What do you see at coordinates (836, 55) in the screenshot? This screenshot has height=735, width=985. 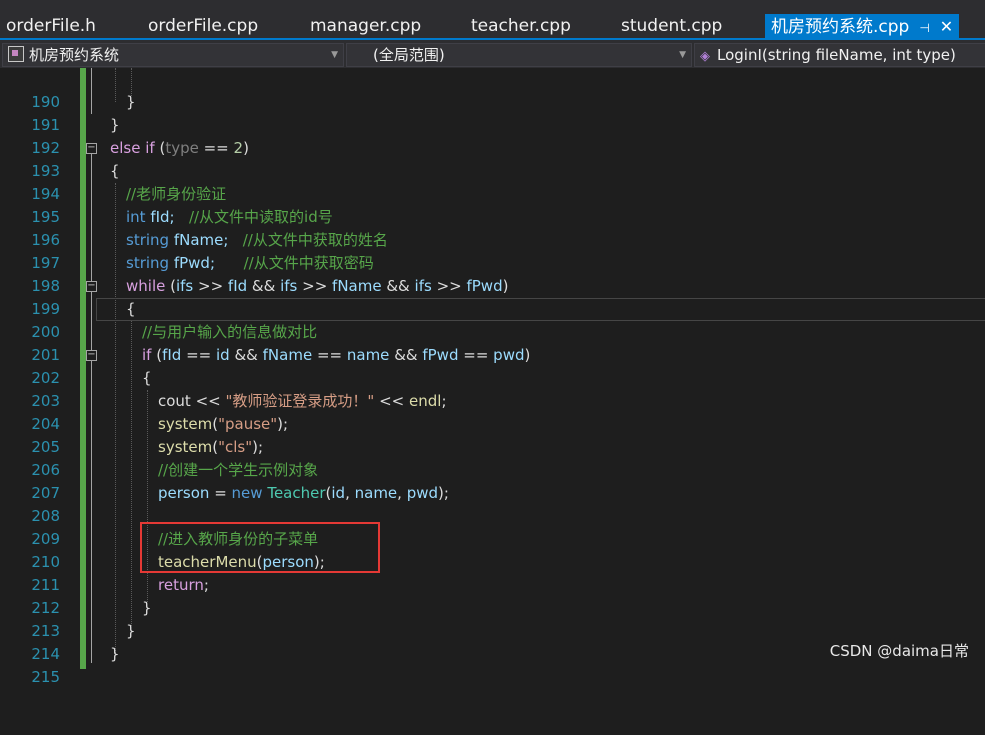 I see `function-signature: LoginI(string fileName, int type)` at bounding box center [836, 55].